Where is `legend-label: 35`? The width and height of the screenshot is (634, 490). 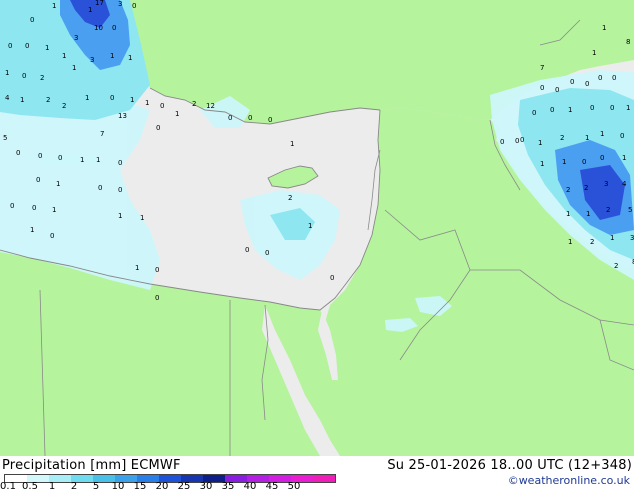 legend-label: 35 is located at coordinates (228, 485).